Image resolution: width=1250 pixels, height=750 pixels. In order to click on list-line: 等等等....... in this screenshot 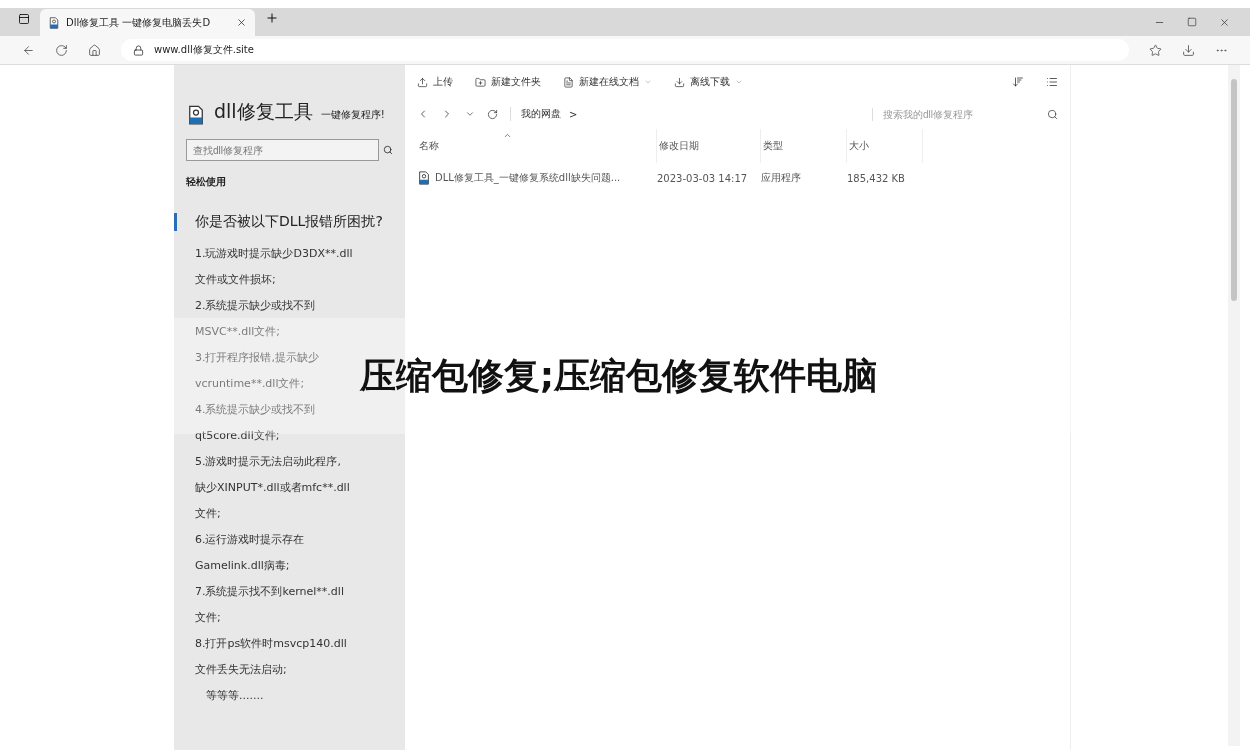, I will do `click(235, 696)`.